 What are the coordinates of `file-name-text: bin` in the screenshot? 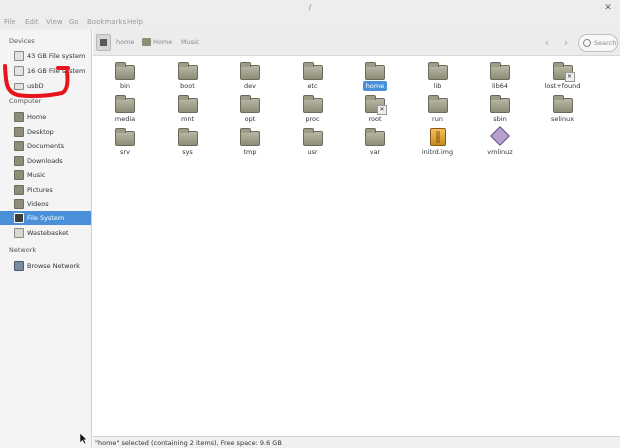 It's located at (125, 86).